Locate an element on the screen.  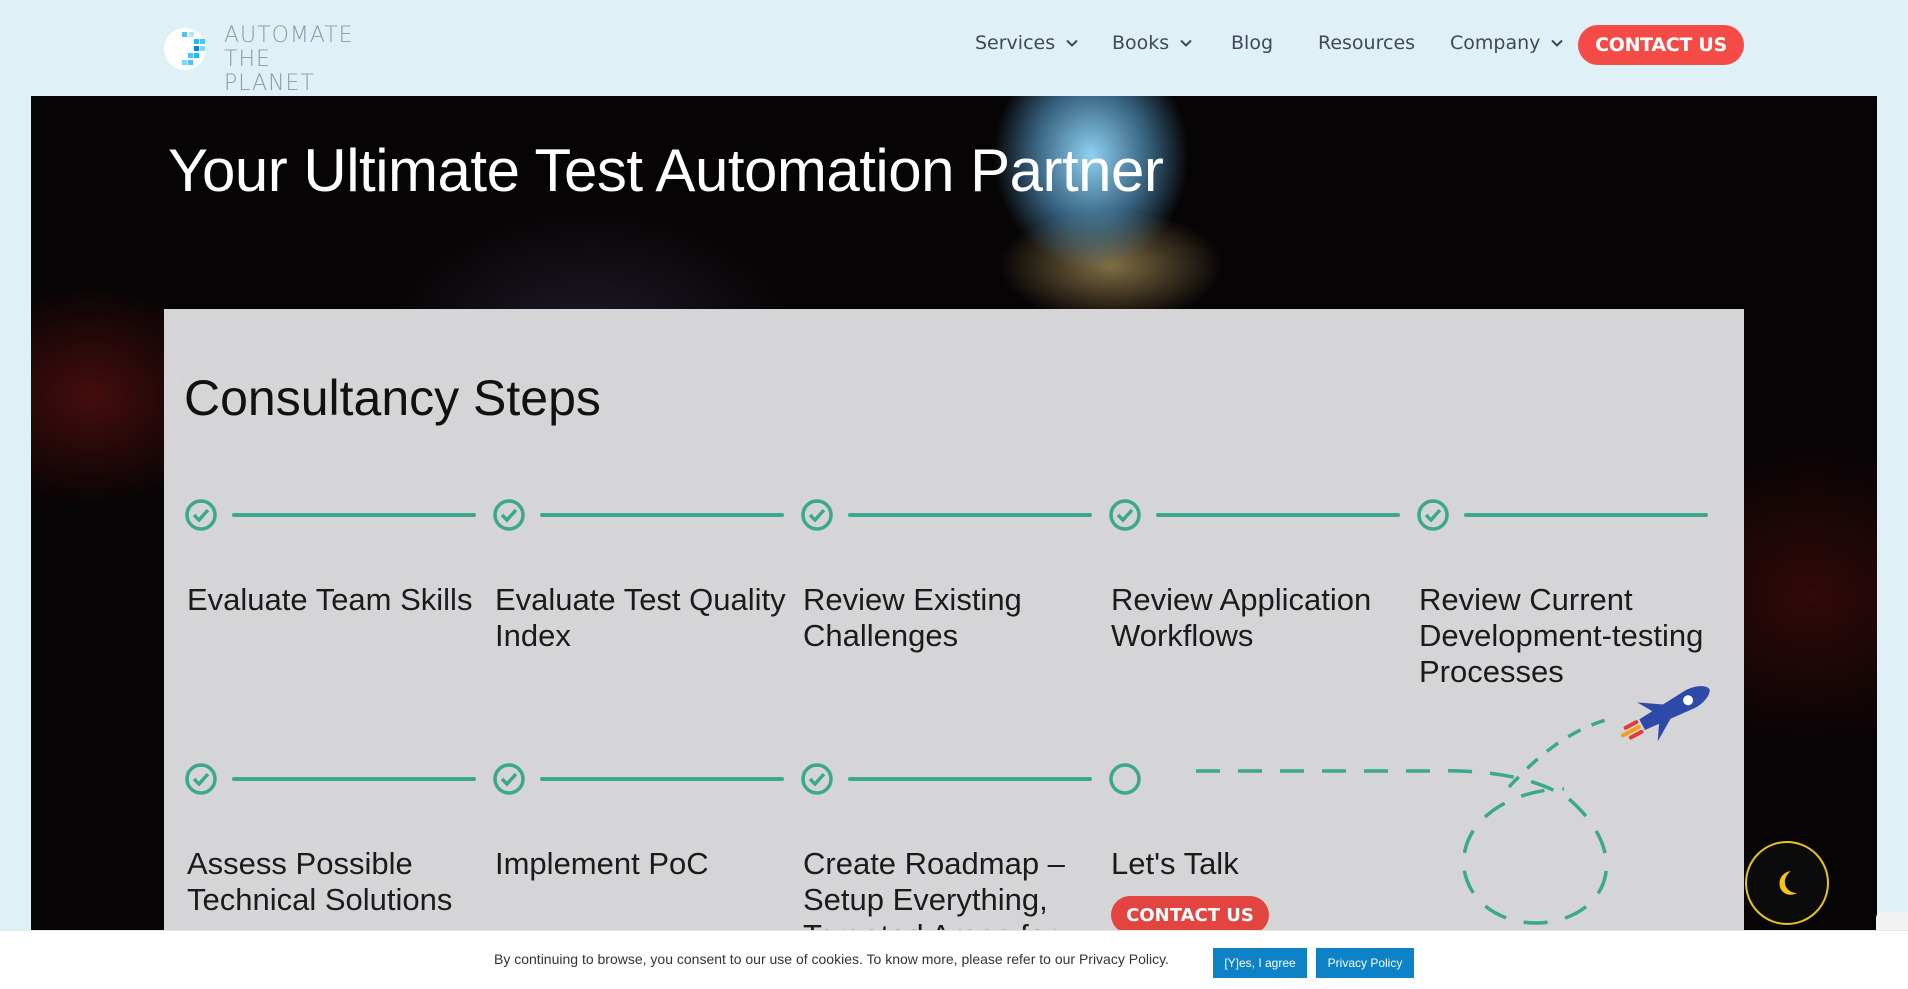
step-label: Review Application Workflows is located at coordinates (1241, 617).